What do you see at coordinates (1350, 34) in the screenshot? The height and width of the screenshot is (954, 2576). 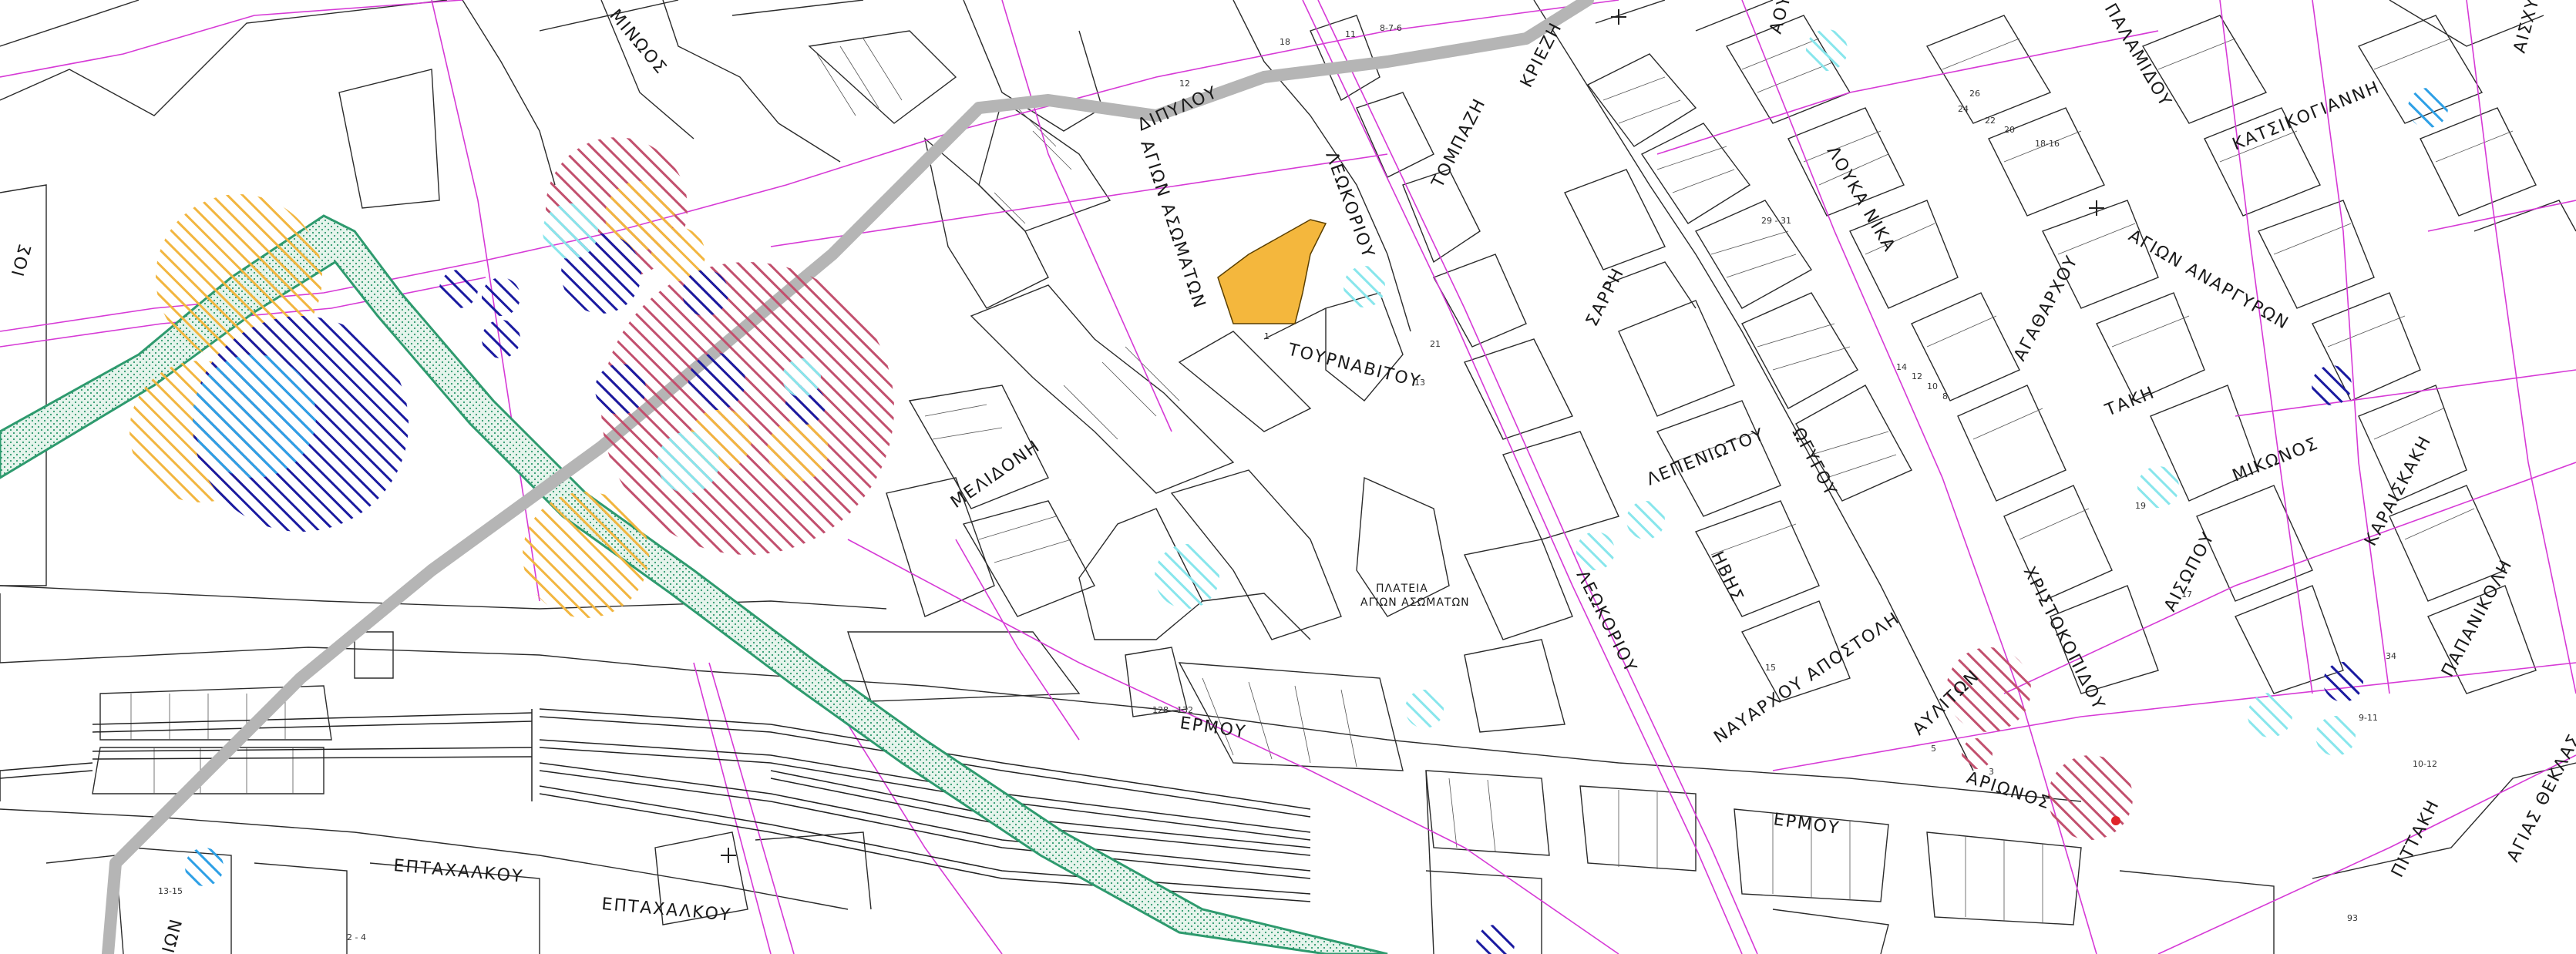 I see `num-11: 11` at bounding box center [1350, 34].